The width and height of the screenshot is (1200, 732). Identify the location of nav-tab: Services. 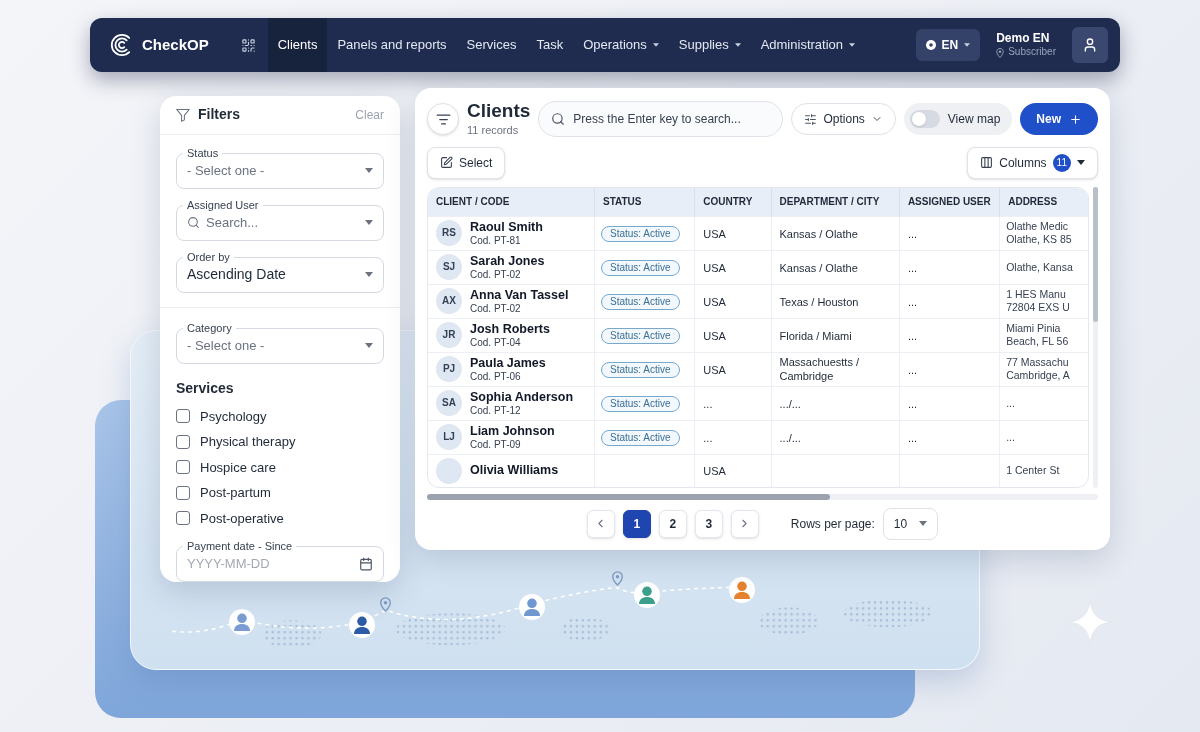
(491, 45).